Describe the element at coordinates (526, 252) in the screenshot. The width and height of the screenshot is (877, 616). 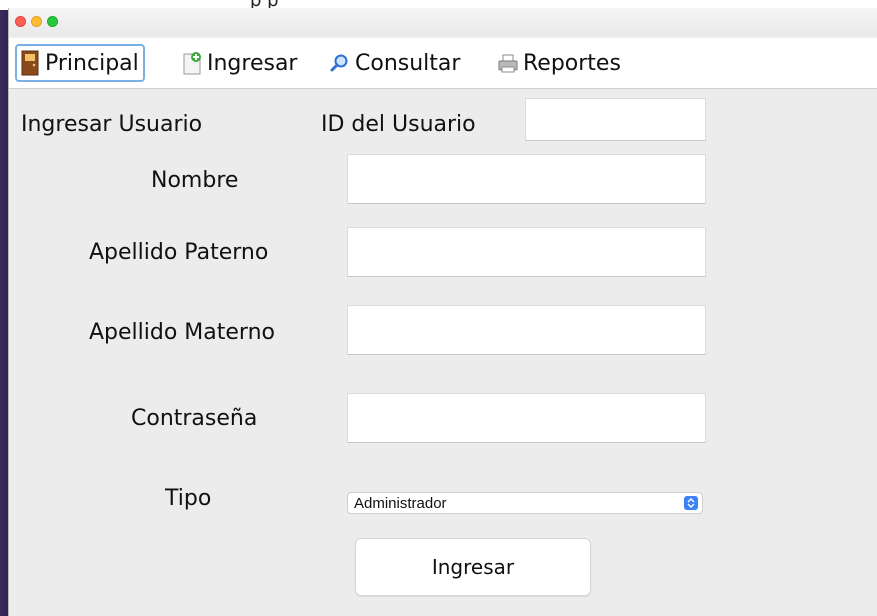
I see `apellido-paterno-input` at that location.